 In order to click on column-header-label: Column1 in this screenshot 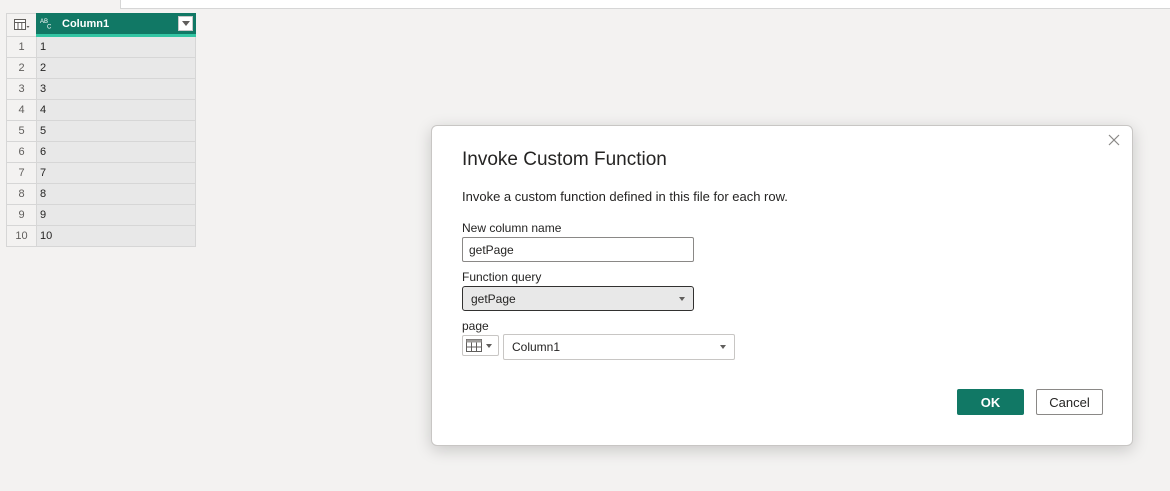, I will do `click(86, 23)`.